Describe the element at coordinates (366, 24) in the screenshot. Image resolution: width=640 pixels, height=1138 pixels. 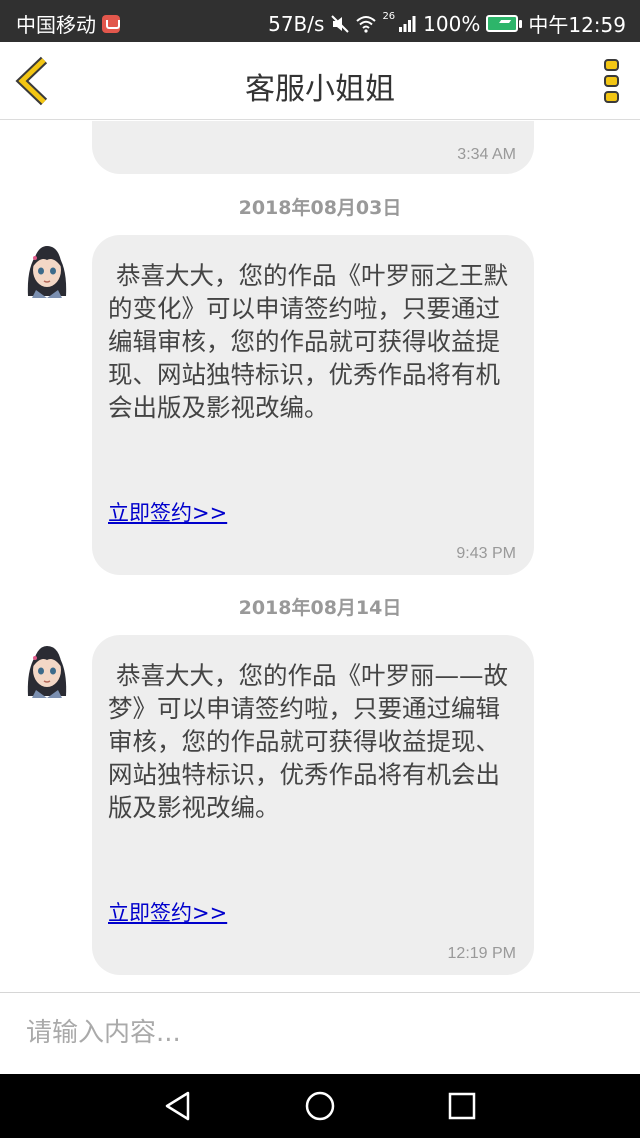
I see `wifi-icon` at that location.